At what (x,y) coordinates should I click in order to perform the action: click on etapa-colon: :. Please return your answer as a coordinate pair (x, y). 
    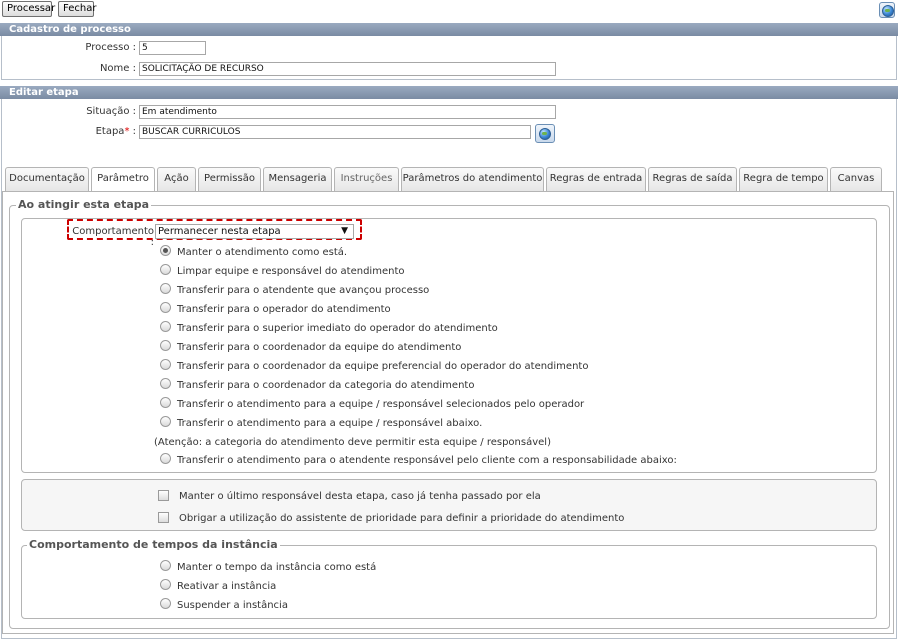
    Looking at the image, I should click on (132, 131).